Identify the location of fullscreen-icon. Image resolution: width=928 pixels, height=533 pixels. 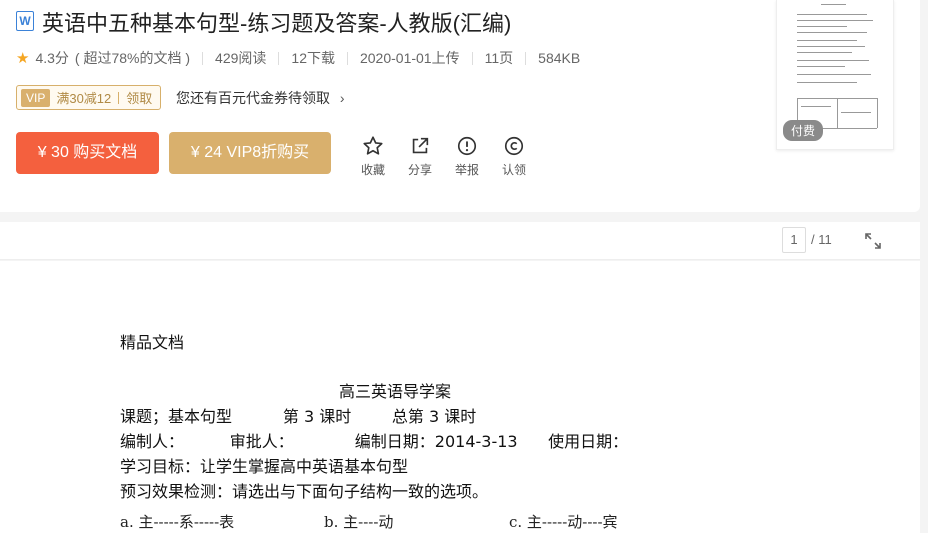
(873, 241).